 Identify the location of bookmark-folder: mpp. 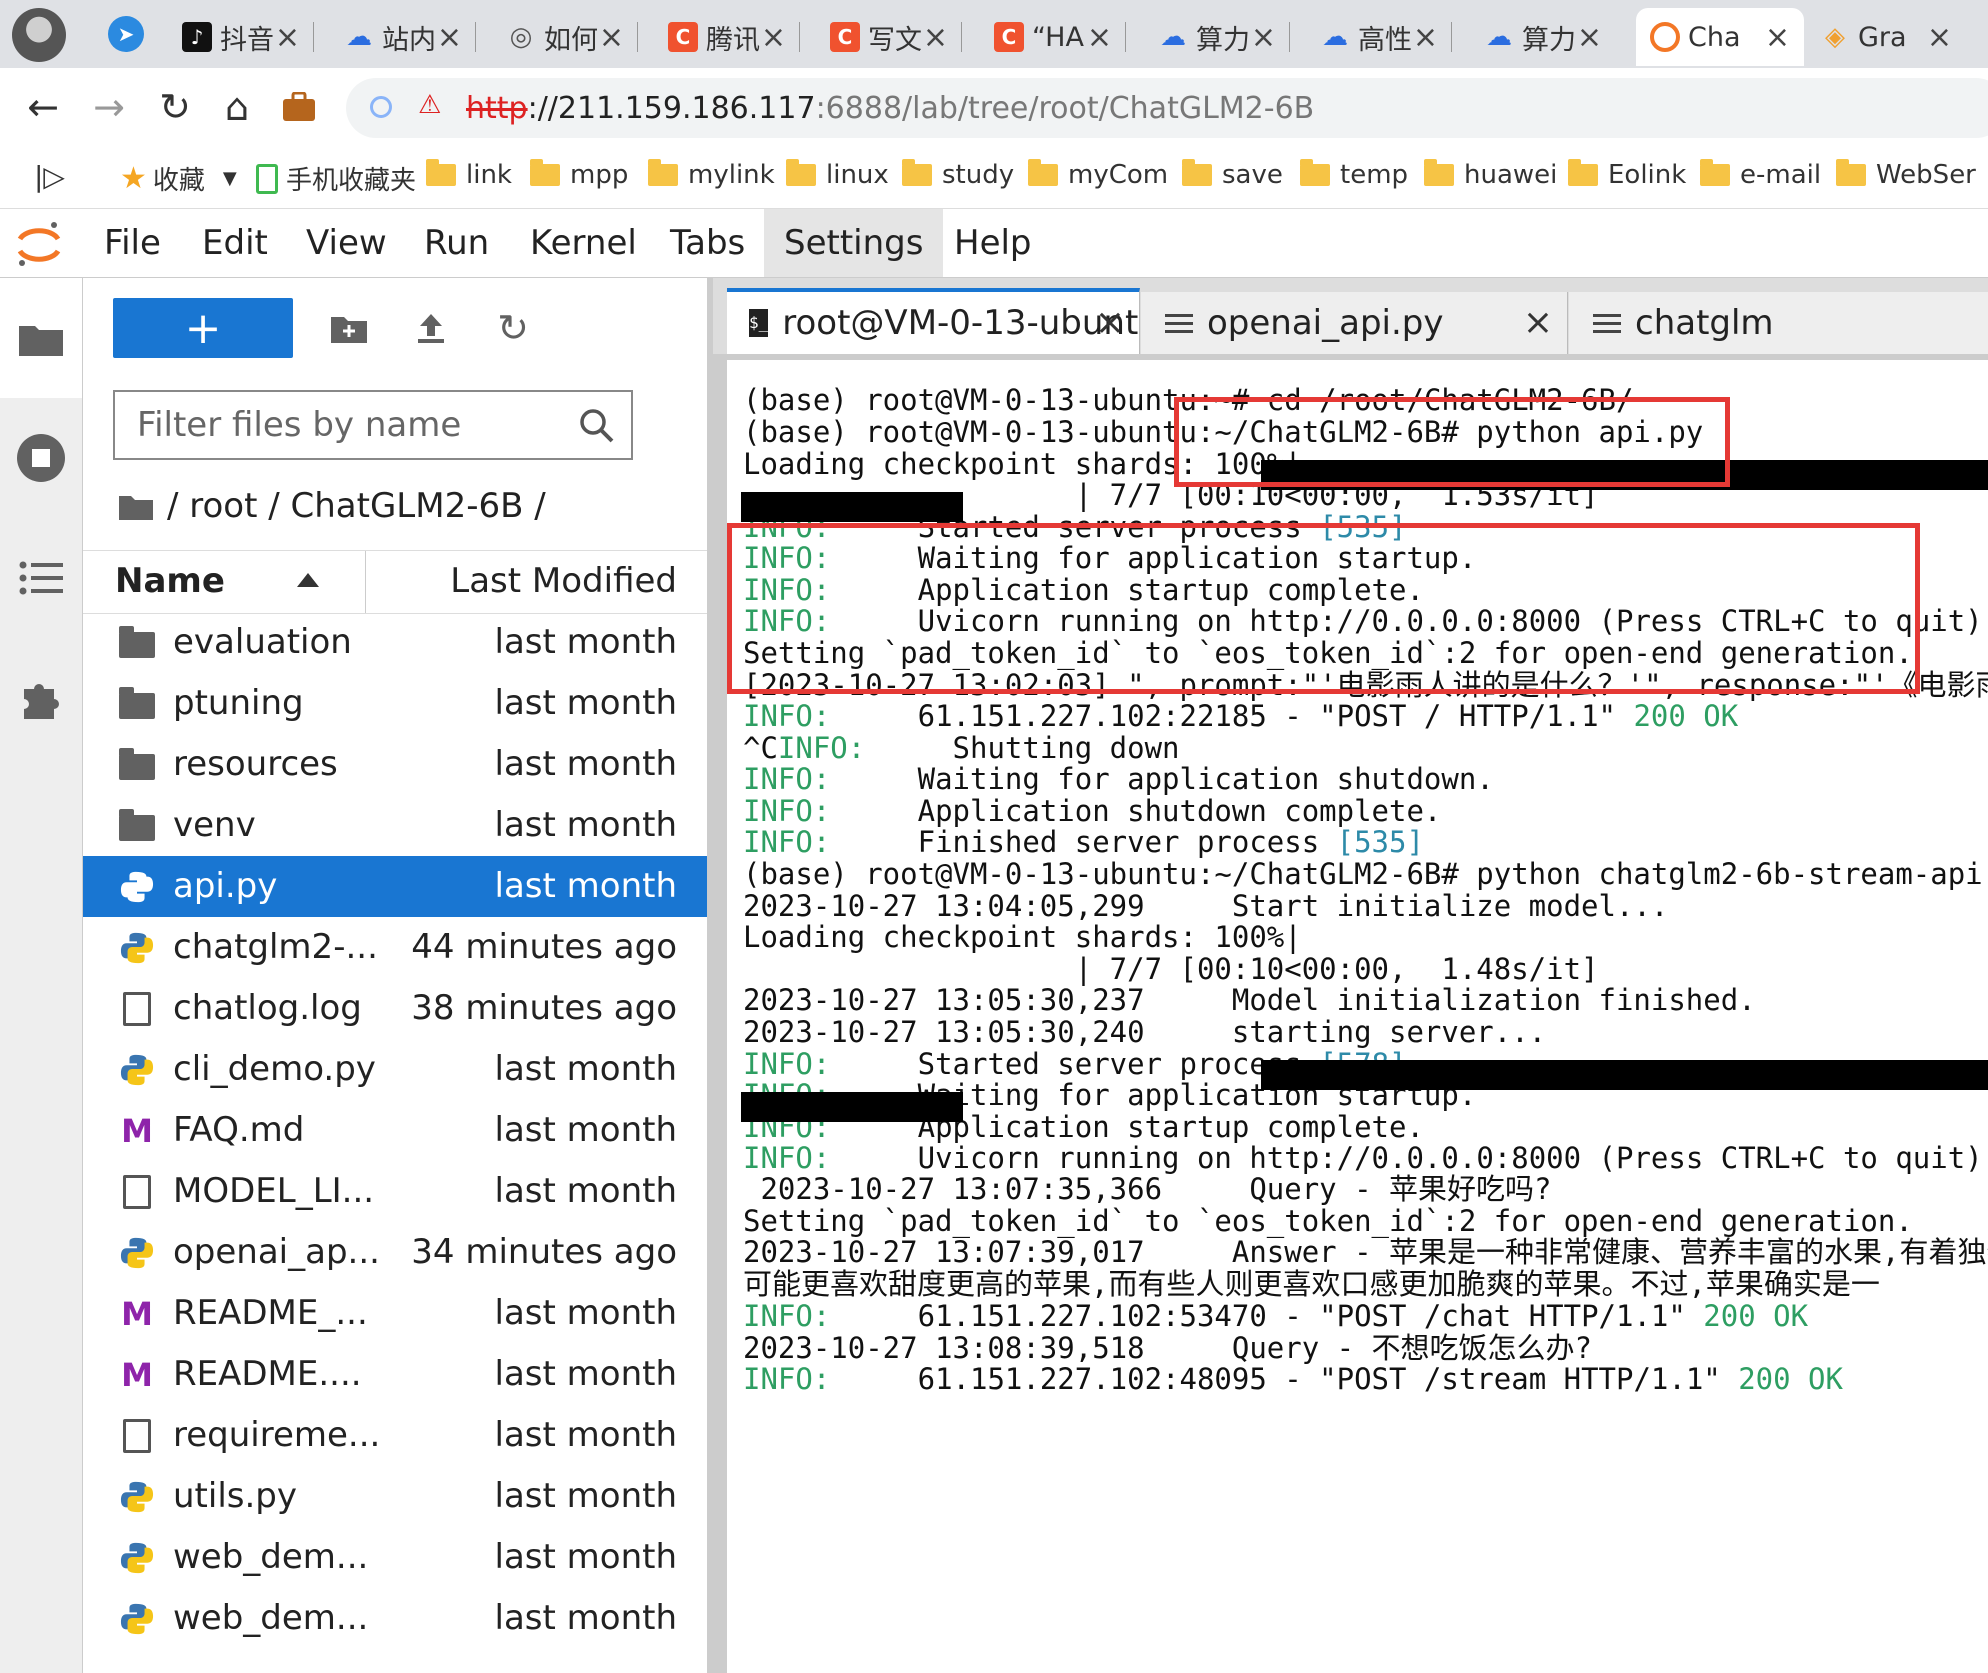
(579, 174).